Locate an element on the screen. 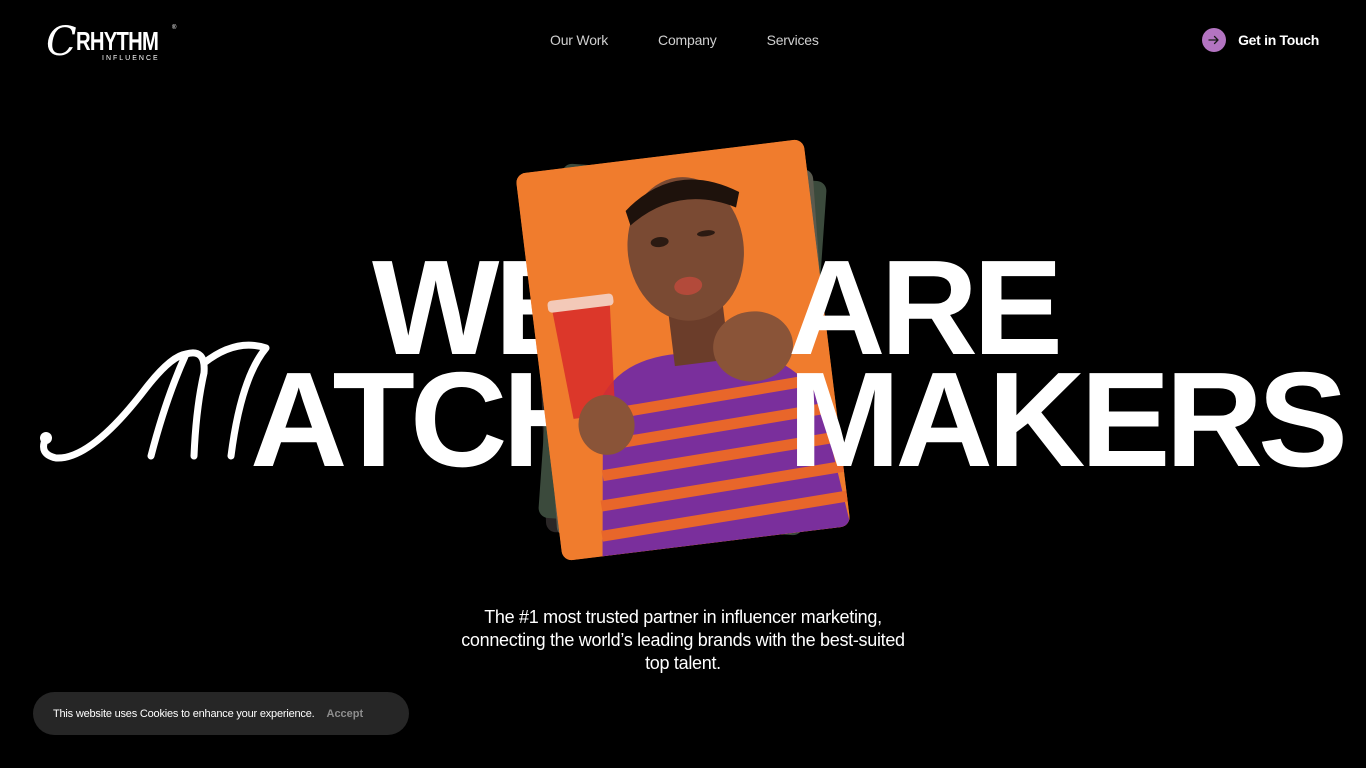 Image resolution: width=1366 pixels, height=768 pixels. get-in-touch-label: Get in Touch is located at coordinates (1278, 40).